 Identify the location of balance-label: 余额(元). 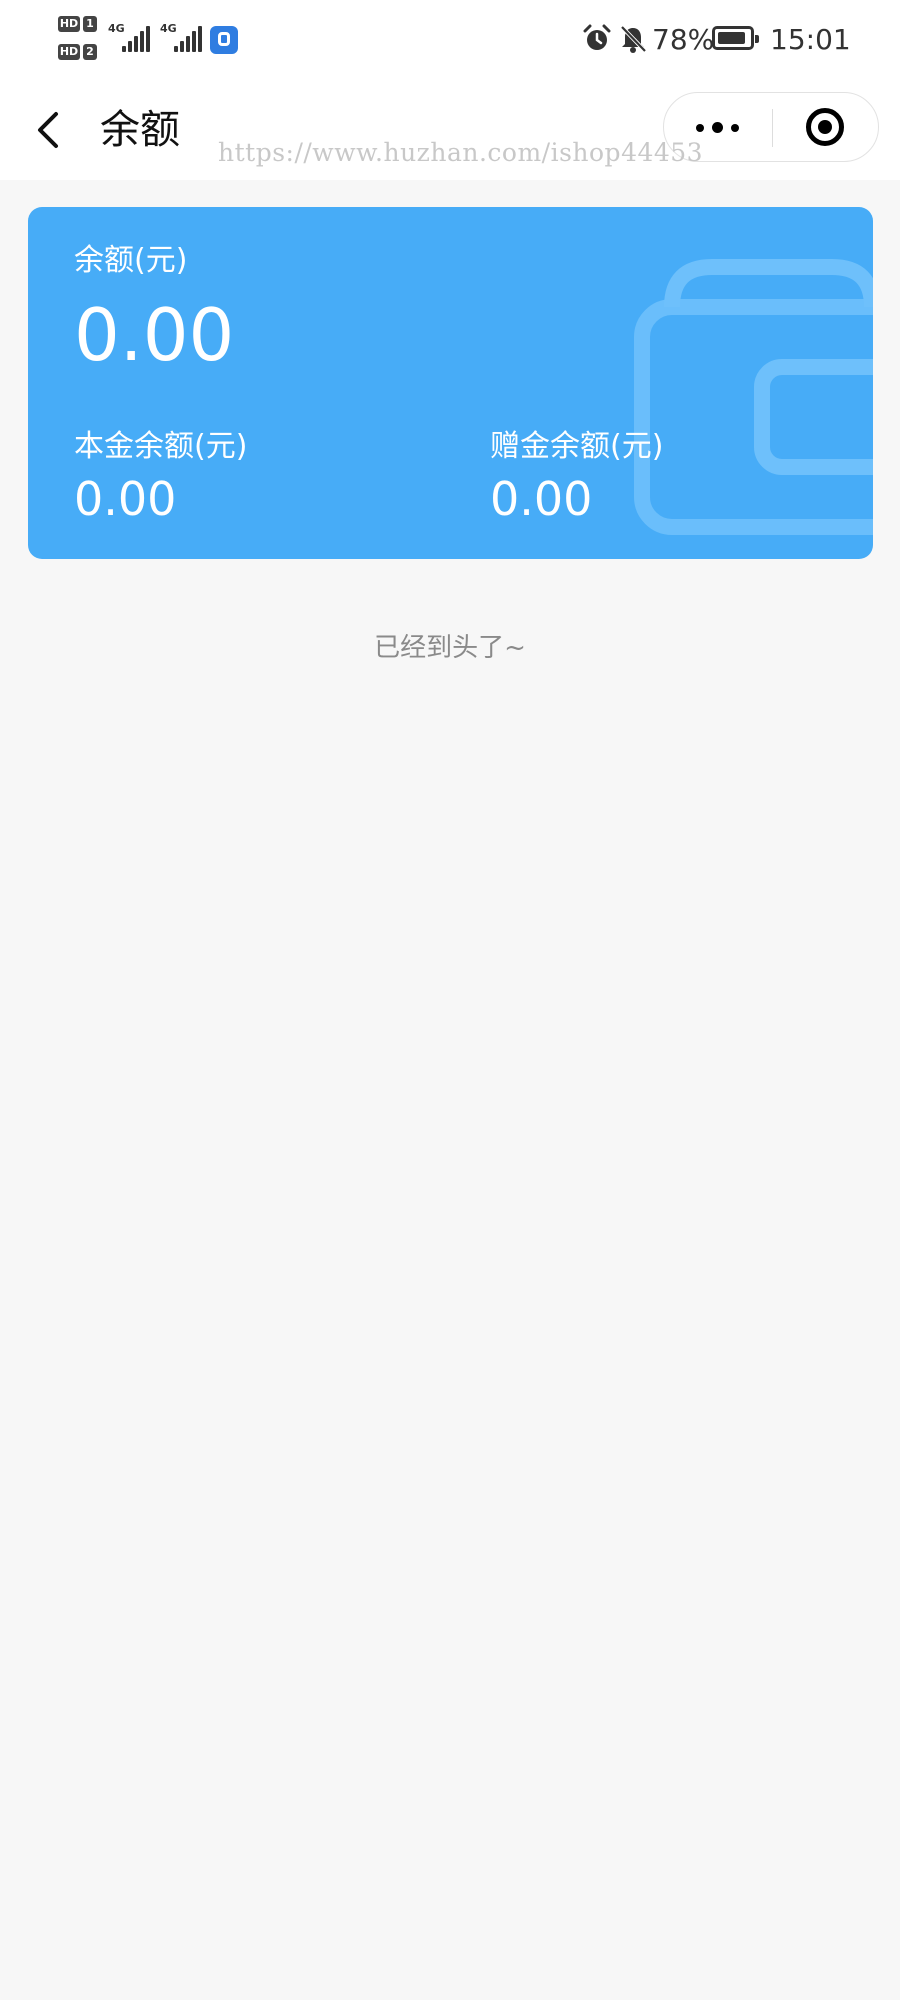
(131, 260).